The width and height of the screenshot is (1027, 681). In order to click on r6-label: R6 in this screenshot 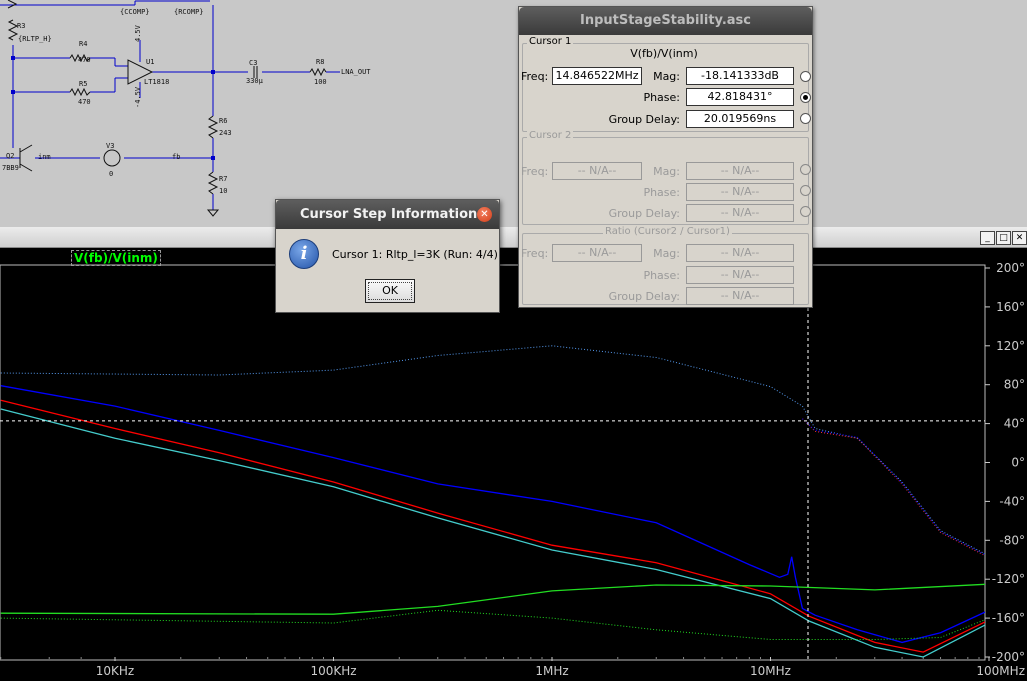, I will do `click(223, 121)`.